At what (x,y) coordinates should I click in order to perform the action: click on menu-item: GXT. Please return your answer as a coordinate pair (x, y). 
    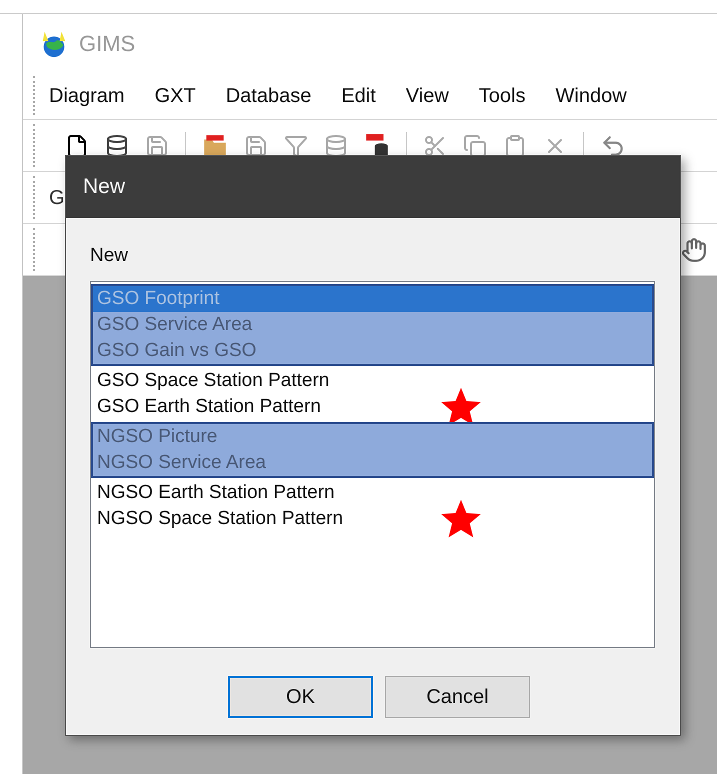
    Looking at the image, I should click on (175, 95).